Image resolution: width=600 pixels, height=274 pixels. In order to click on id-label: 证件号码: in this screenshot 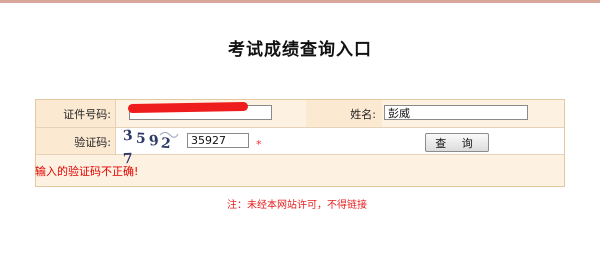, I will do `click(75, 113)`.